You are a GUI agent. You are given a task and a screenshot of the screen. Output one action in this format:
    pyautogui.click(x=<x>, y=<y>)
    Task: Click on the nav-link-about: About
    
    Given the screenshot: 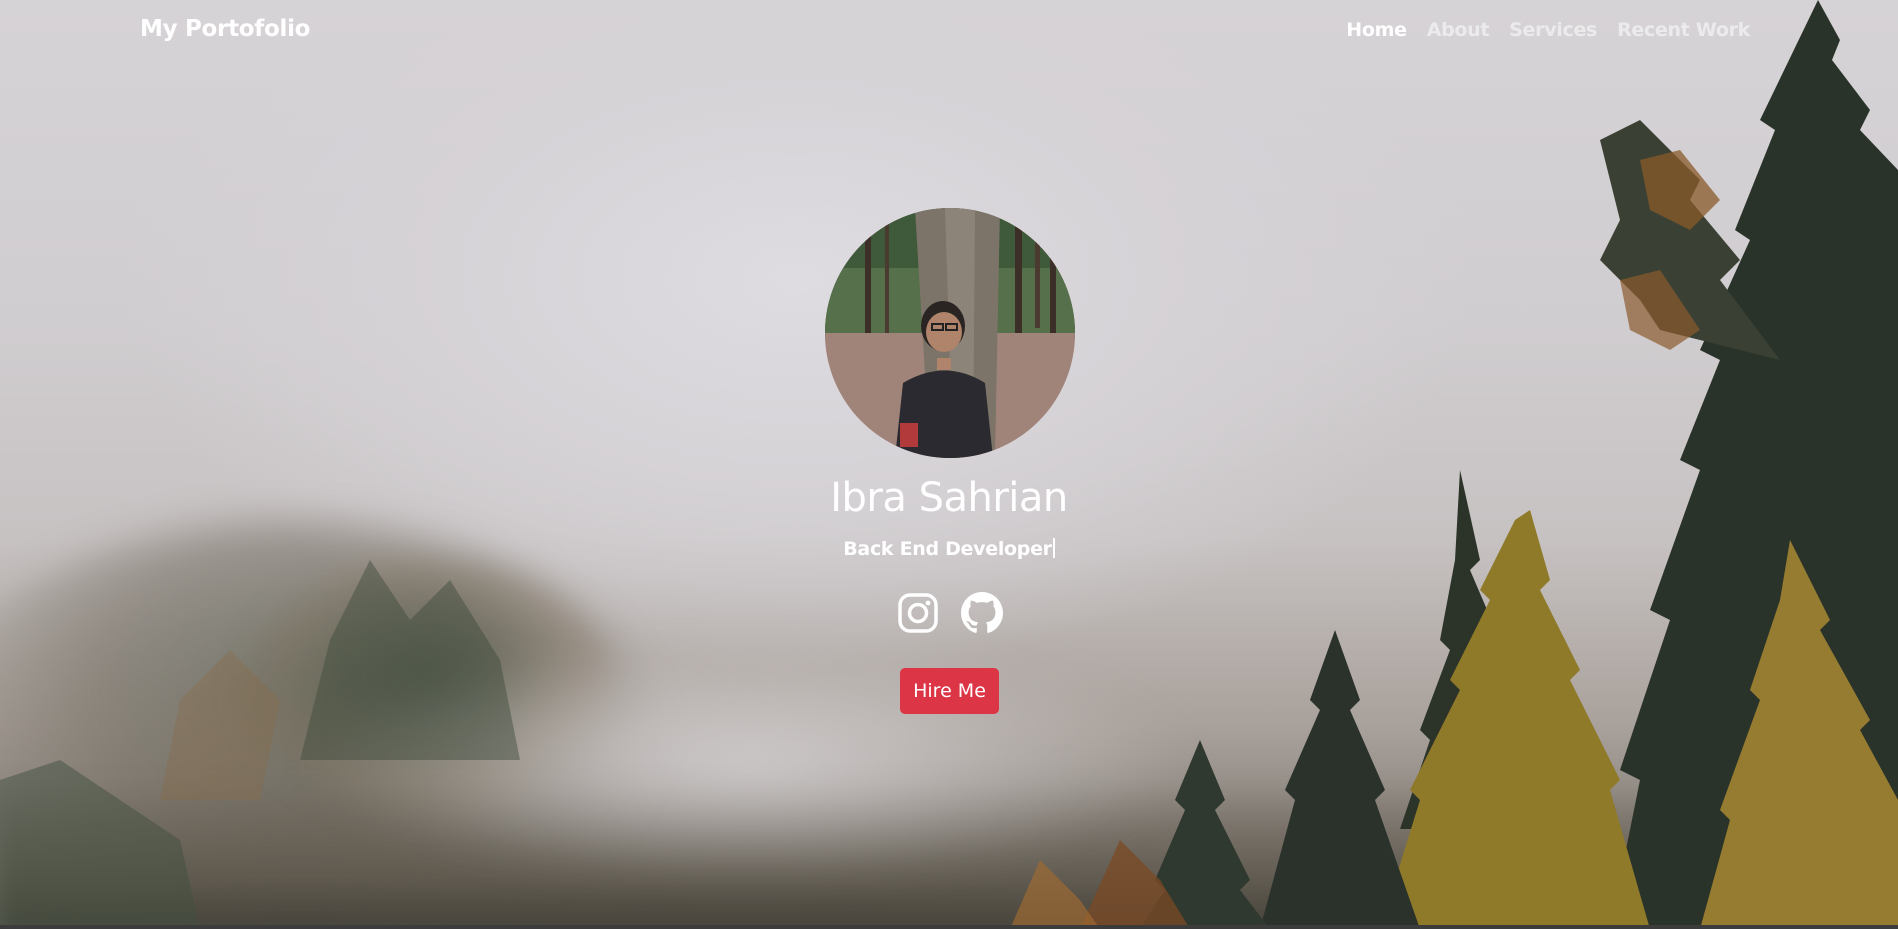 What is the action you would take?
    pyautogui.click(x=1458, y=30)
    